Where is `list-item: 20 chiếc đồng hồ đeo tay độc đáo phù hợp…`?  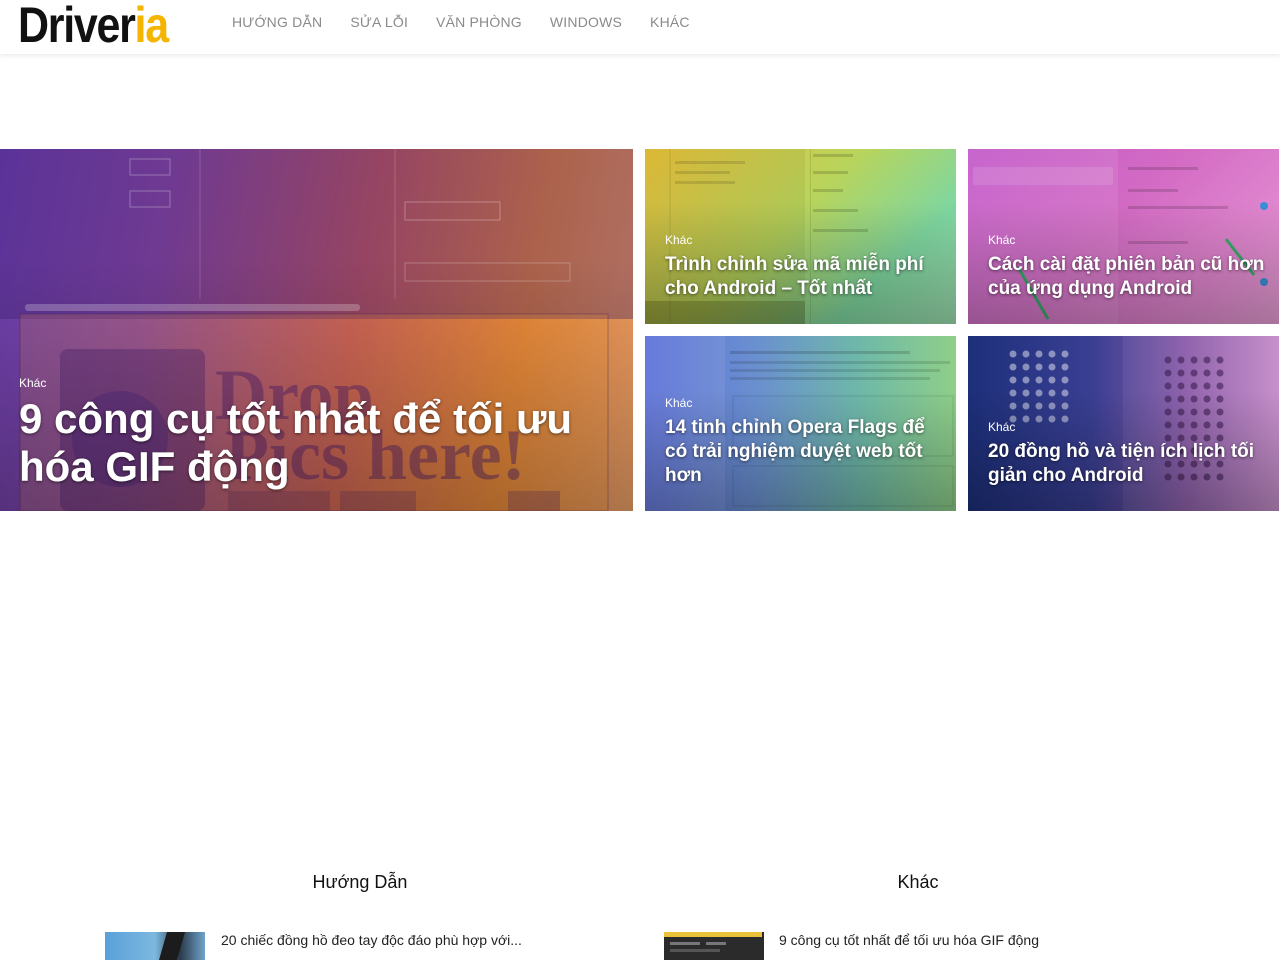
list-item: 20 chiếc đồng hồ đeo tay độc đáo phù hợp… is located at coordinates (335, 946).